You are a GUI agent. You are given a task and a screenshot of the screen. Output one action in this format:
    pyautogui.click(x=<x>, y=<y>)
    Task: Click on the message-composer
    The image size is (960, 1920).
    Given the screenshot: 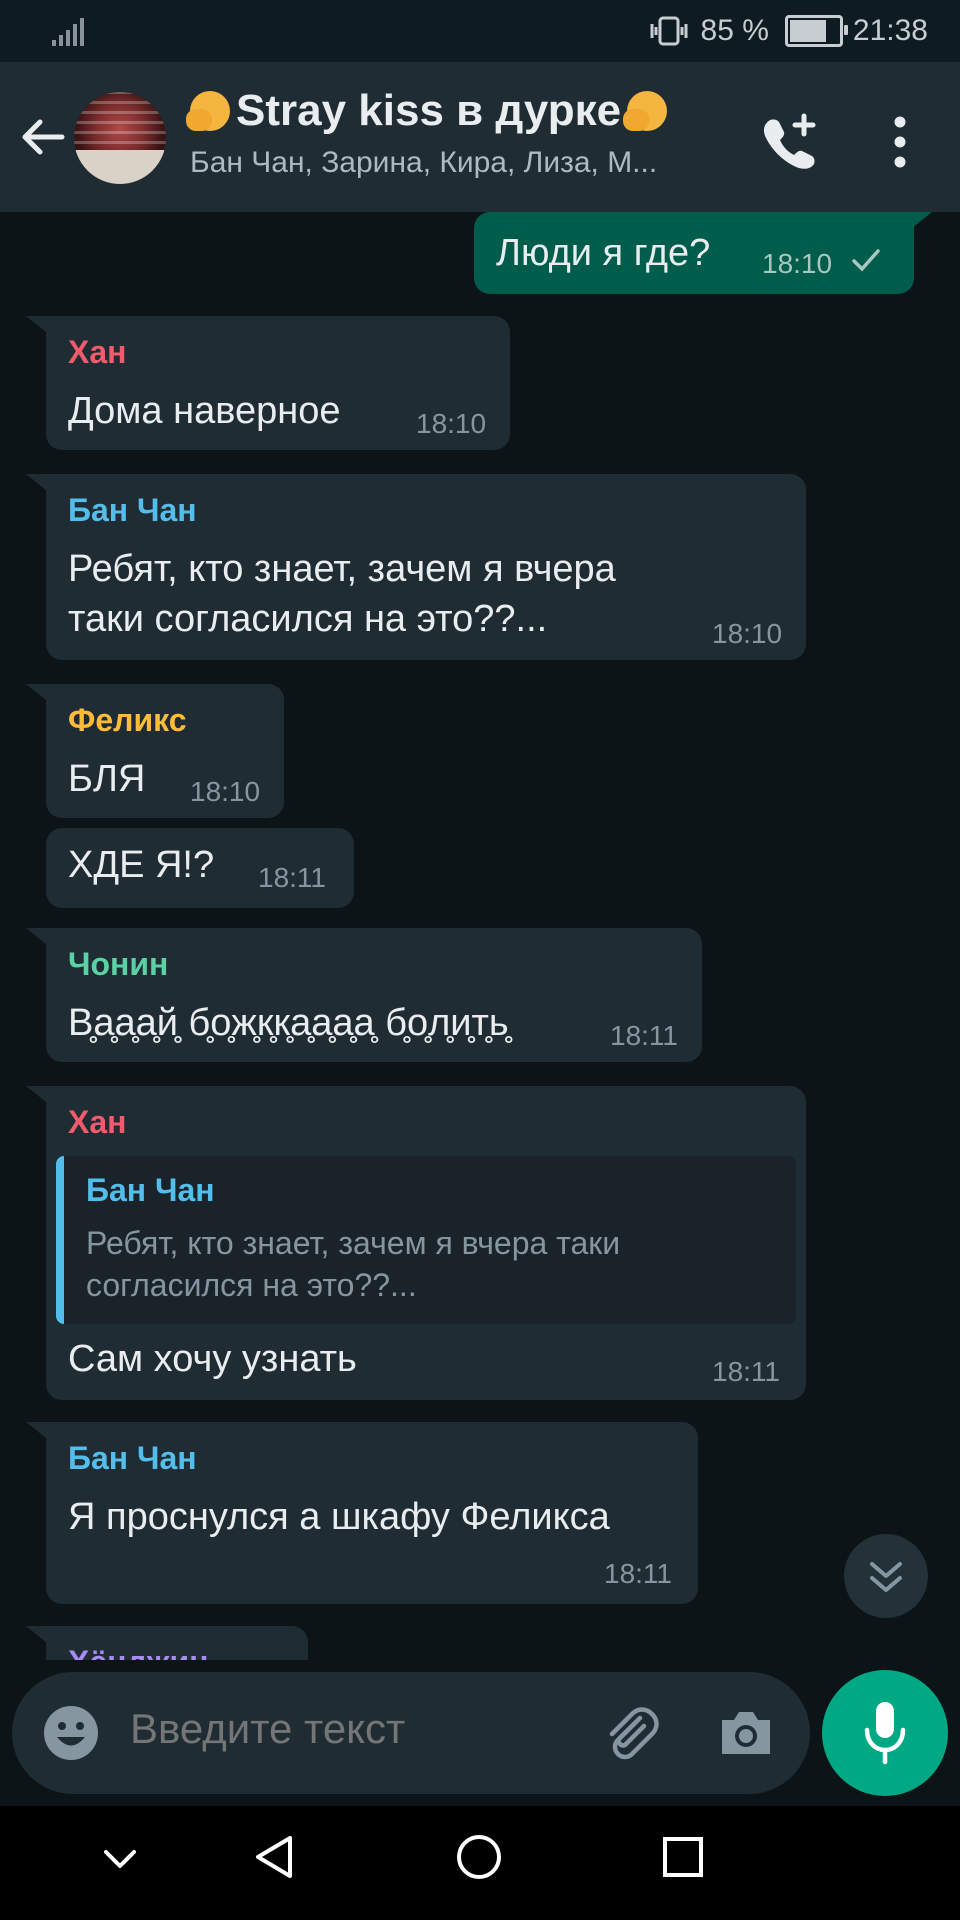 What is the action you would take?
    pyautogui.click(x=411, y=1733)
    